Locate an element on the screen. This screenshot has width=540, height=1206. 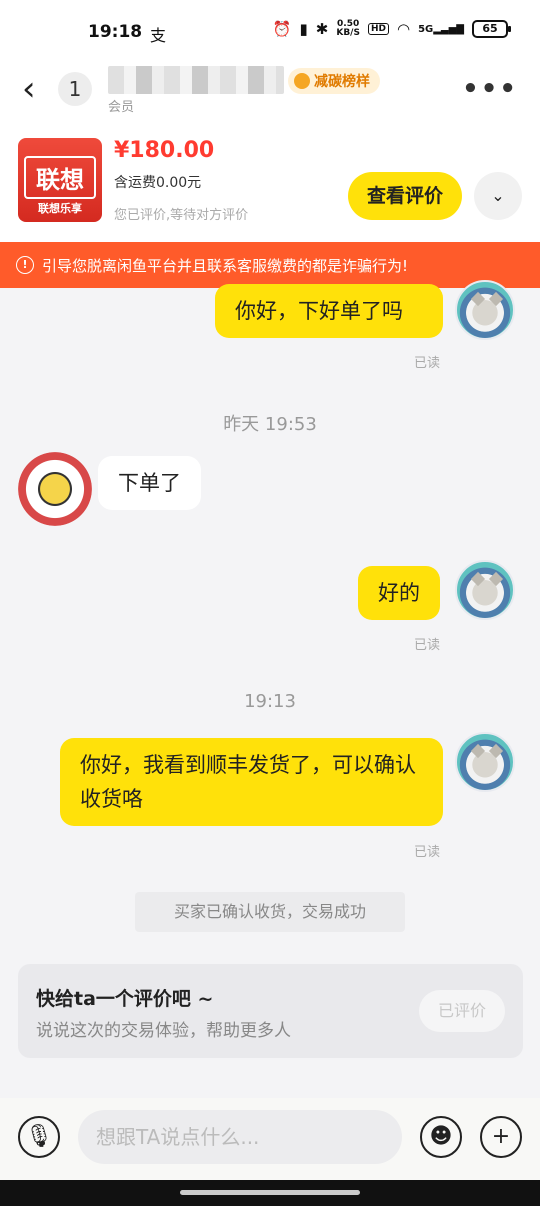
status-bar: 19:18 支 ⏰ ▮ ✱ 0.50 KB/S HD ◠ 5G▂▃▅▇ 65 is located at coordinates (270, 33).